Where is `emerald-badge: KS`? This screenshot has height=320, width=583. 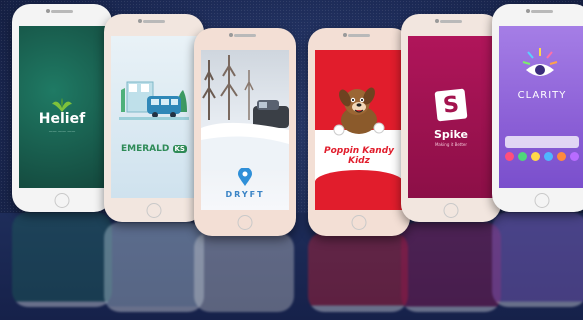 emerald-badge: KS is located at coordinates (179, 149).